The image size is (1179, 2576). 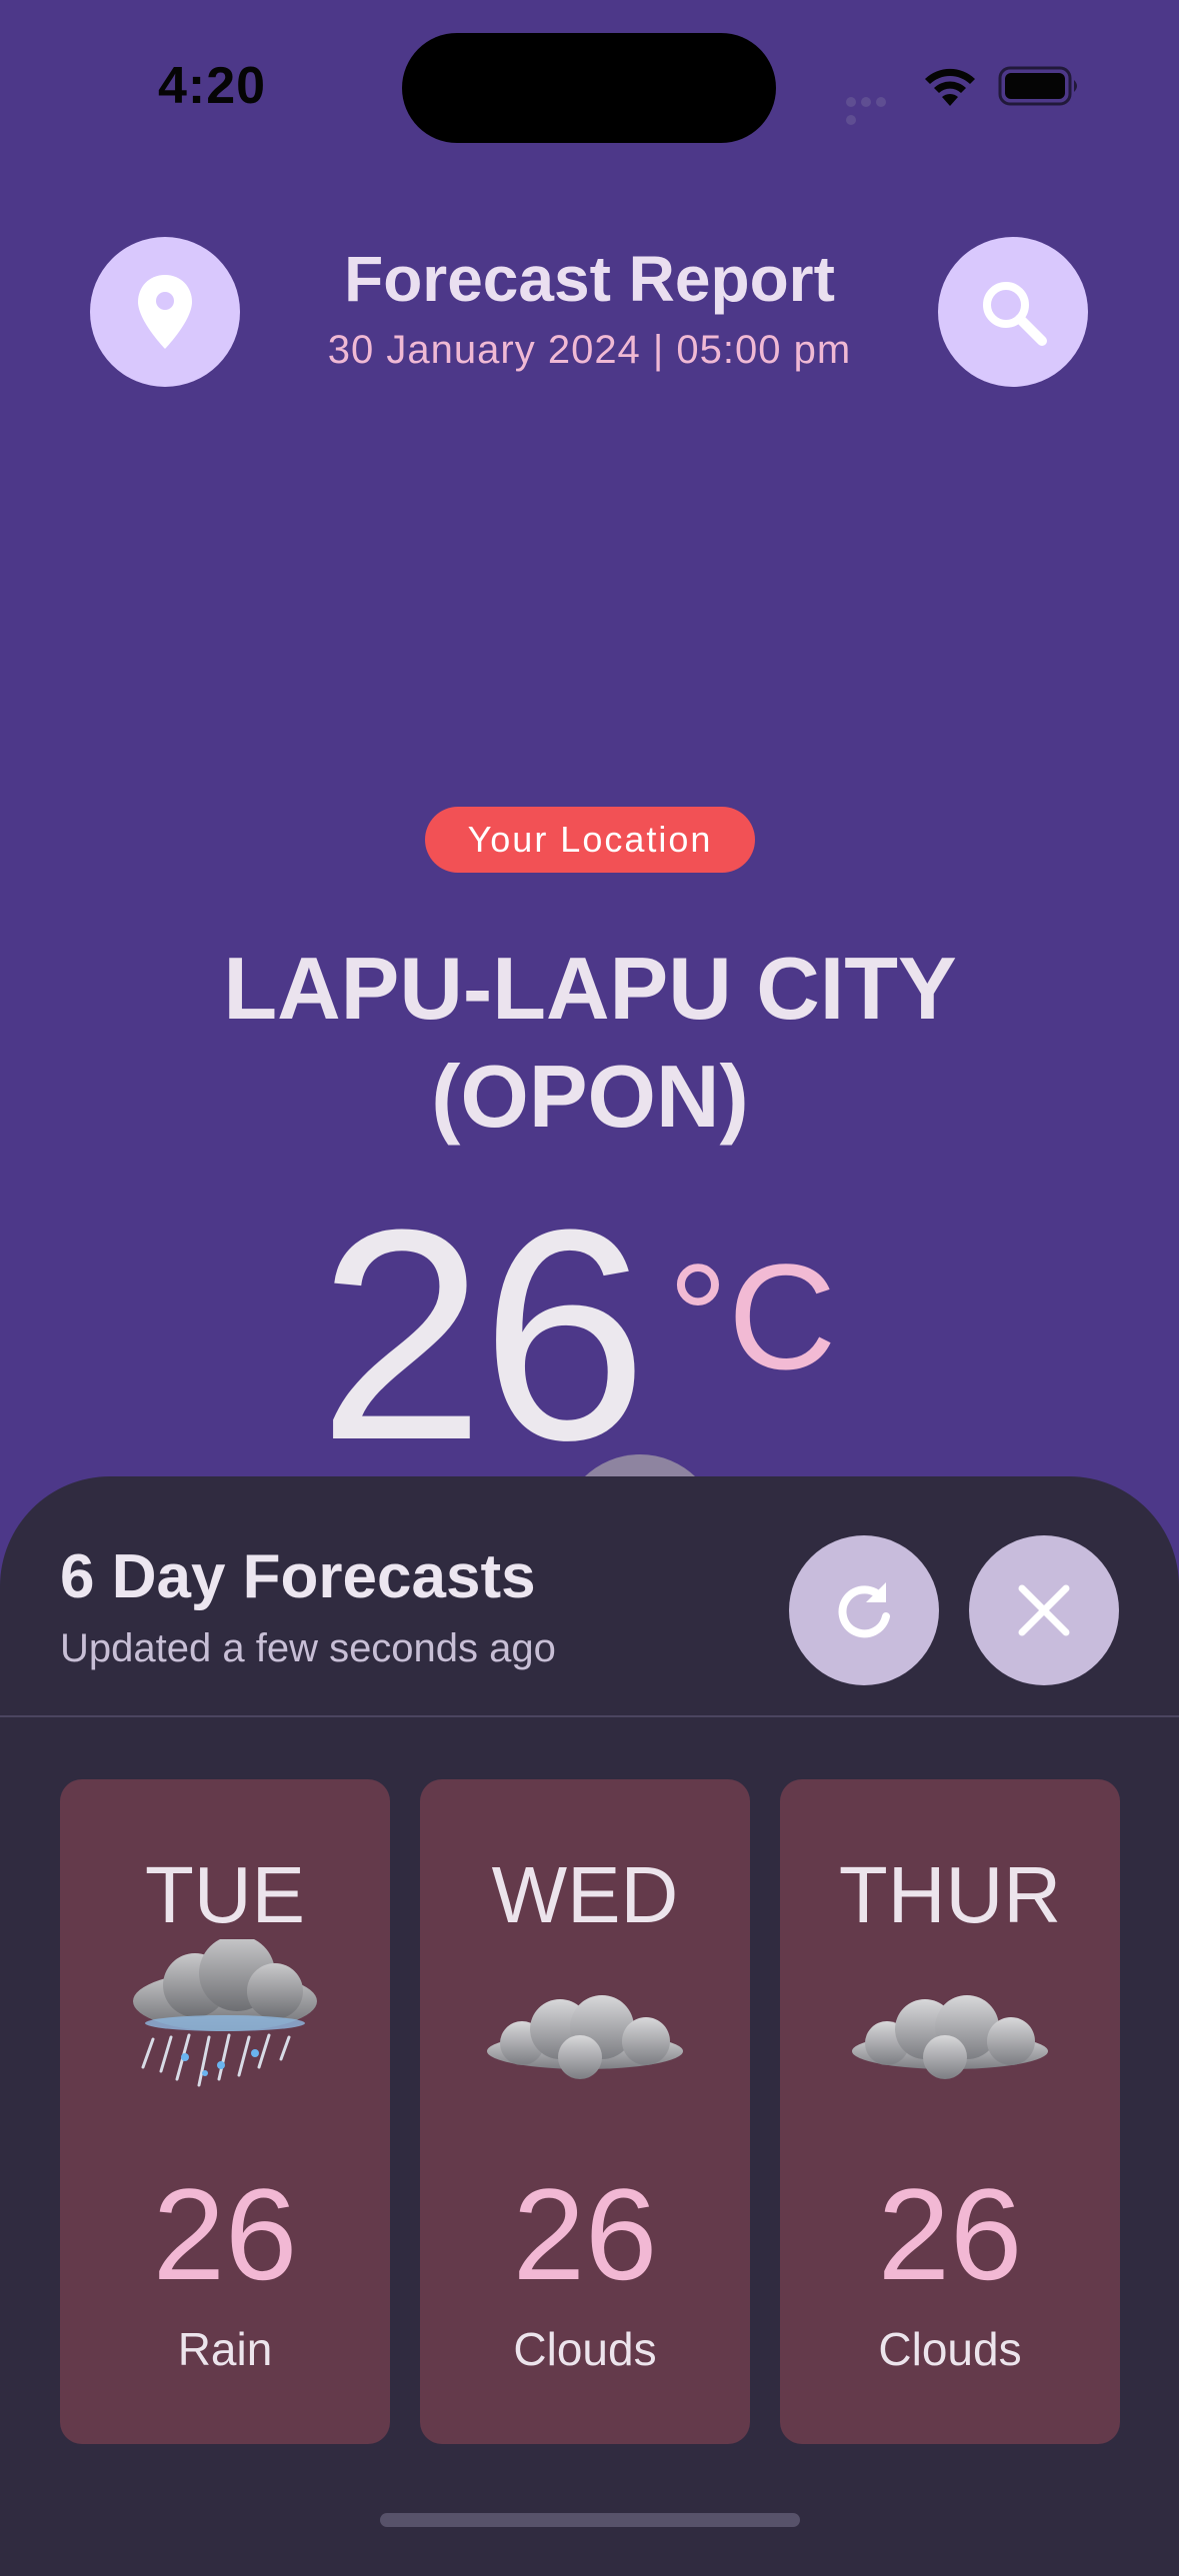 I want to click on refresh-icon, so click(x=864, y=1610).